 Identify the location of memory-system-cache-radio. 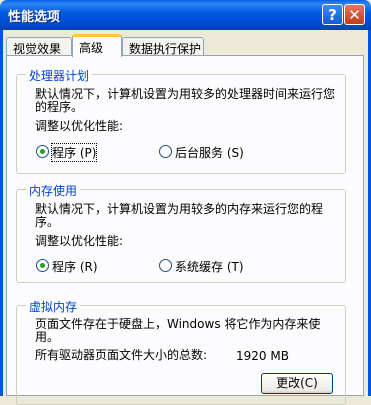
(165, 265).